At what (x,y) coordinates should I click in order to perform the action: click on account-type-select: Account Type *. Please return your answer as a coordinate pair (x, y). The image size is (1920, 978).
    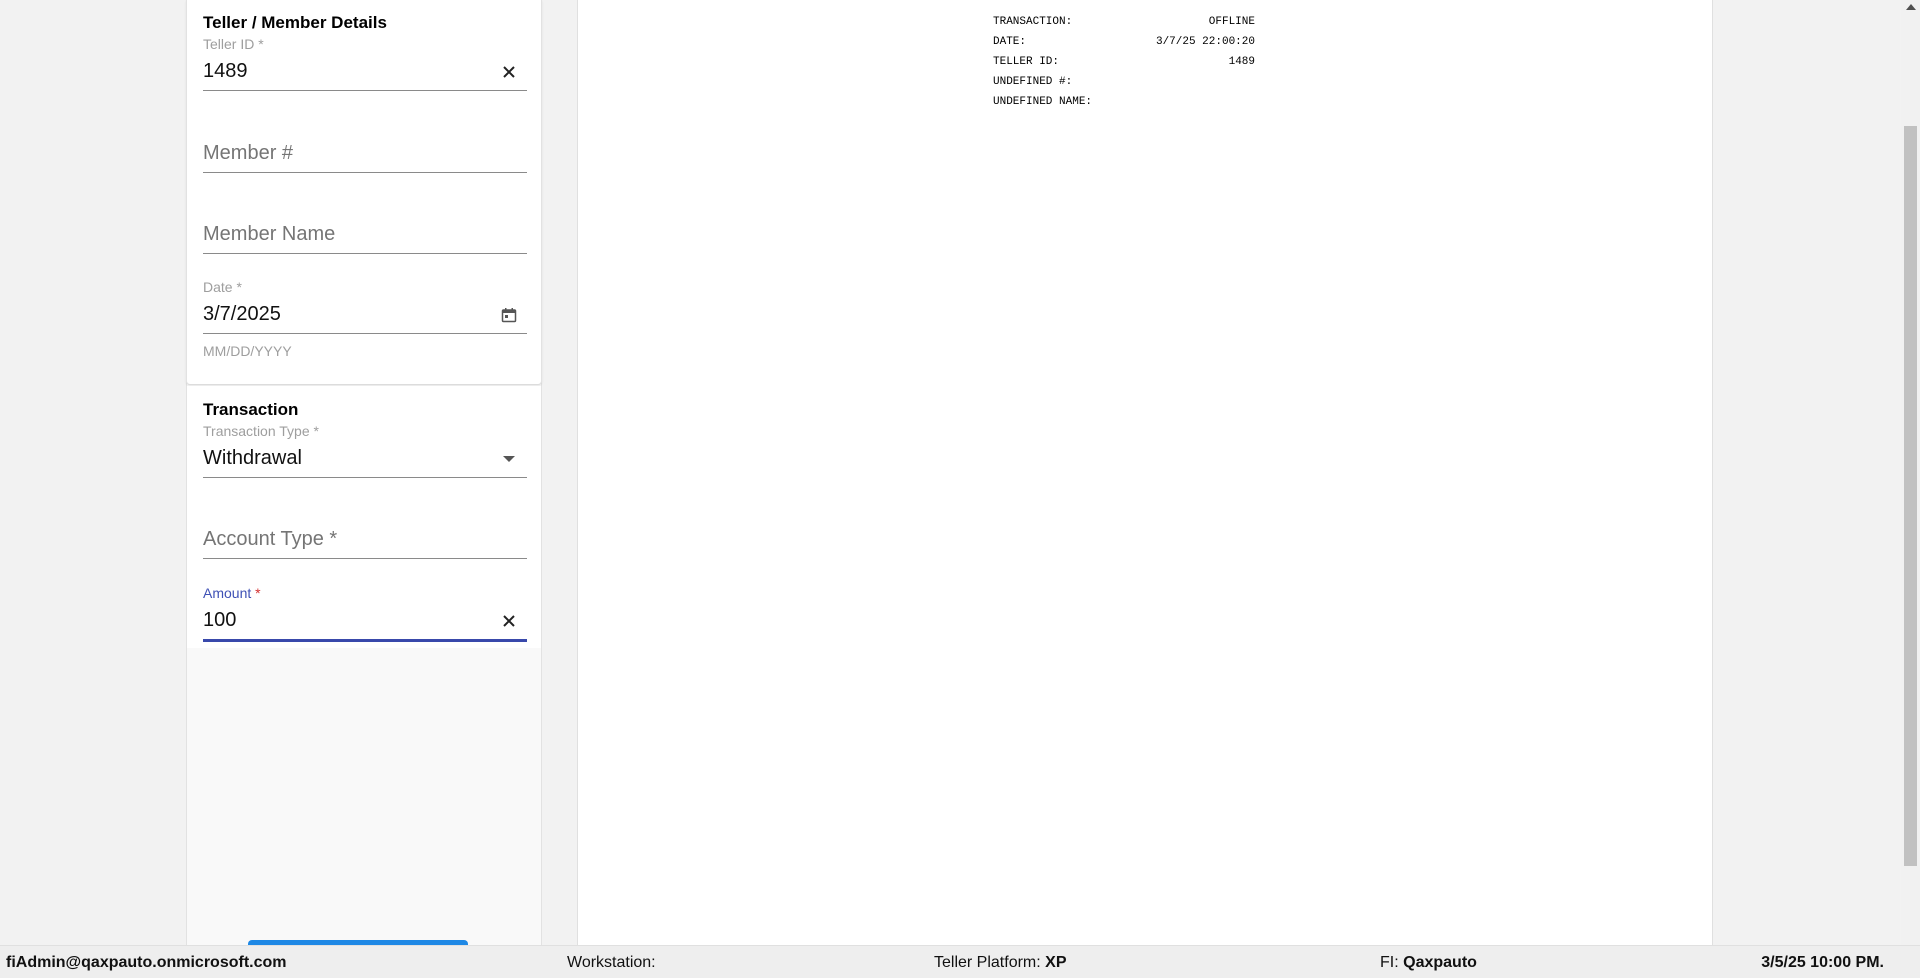
    Looking at the image, I should click on (270, 539).